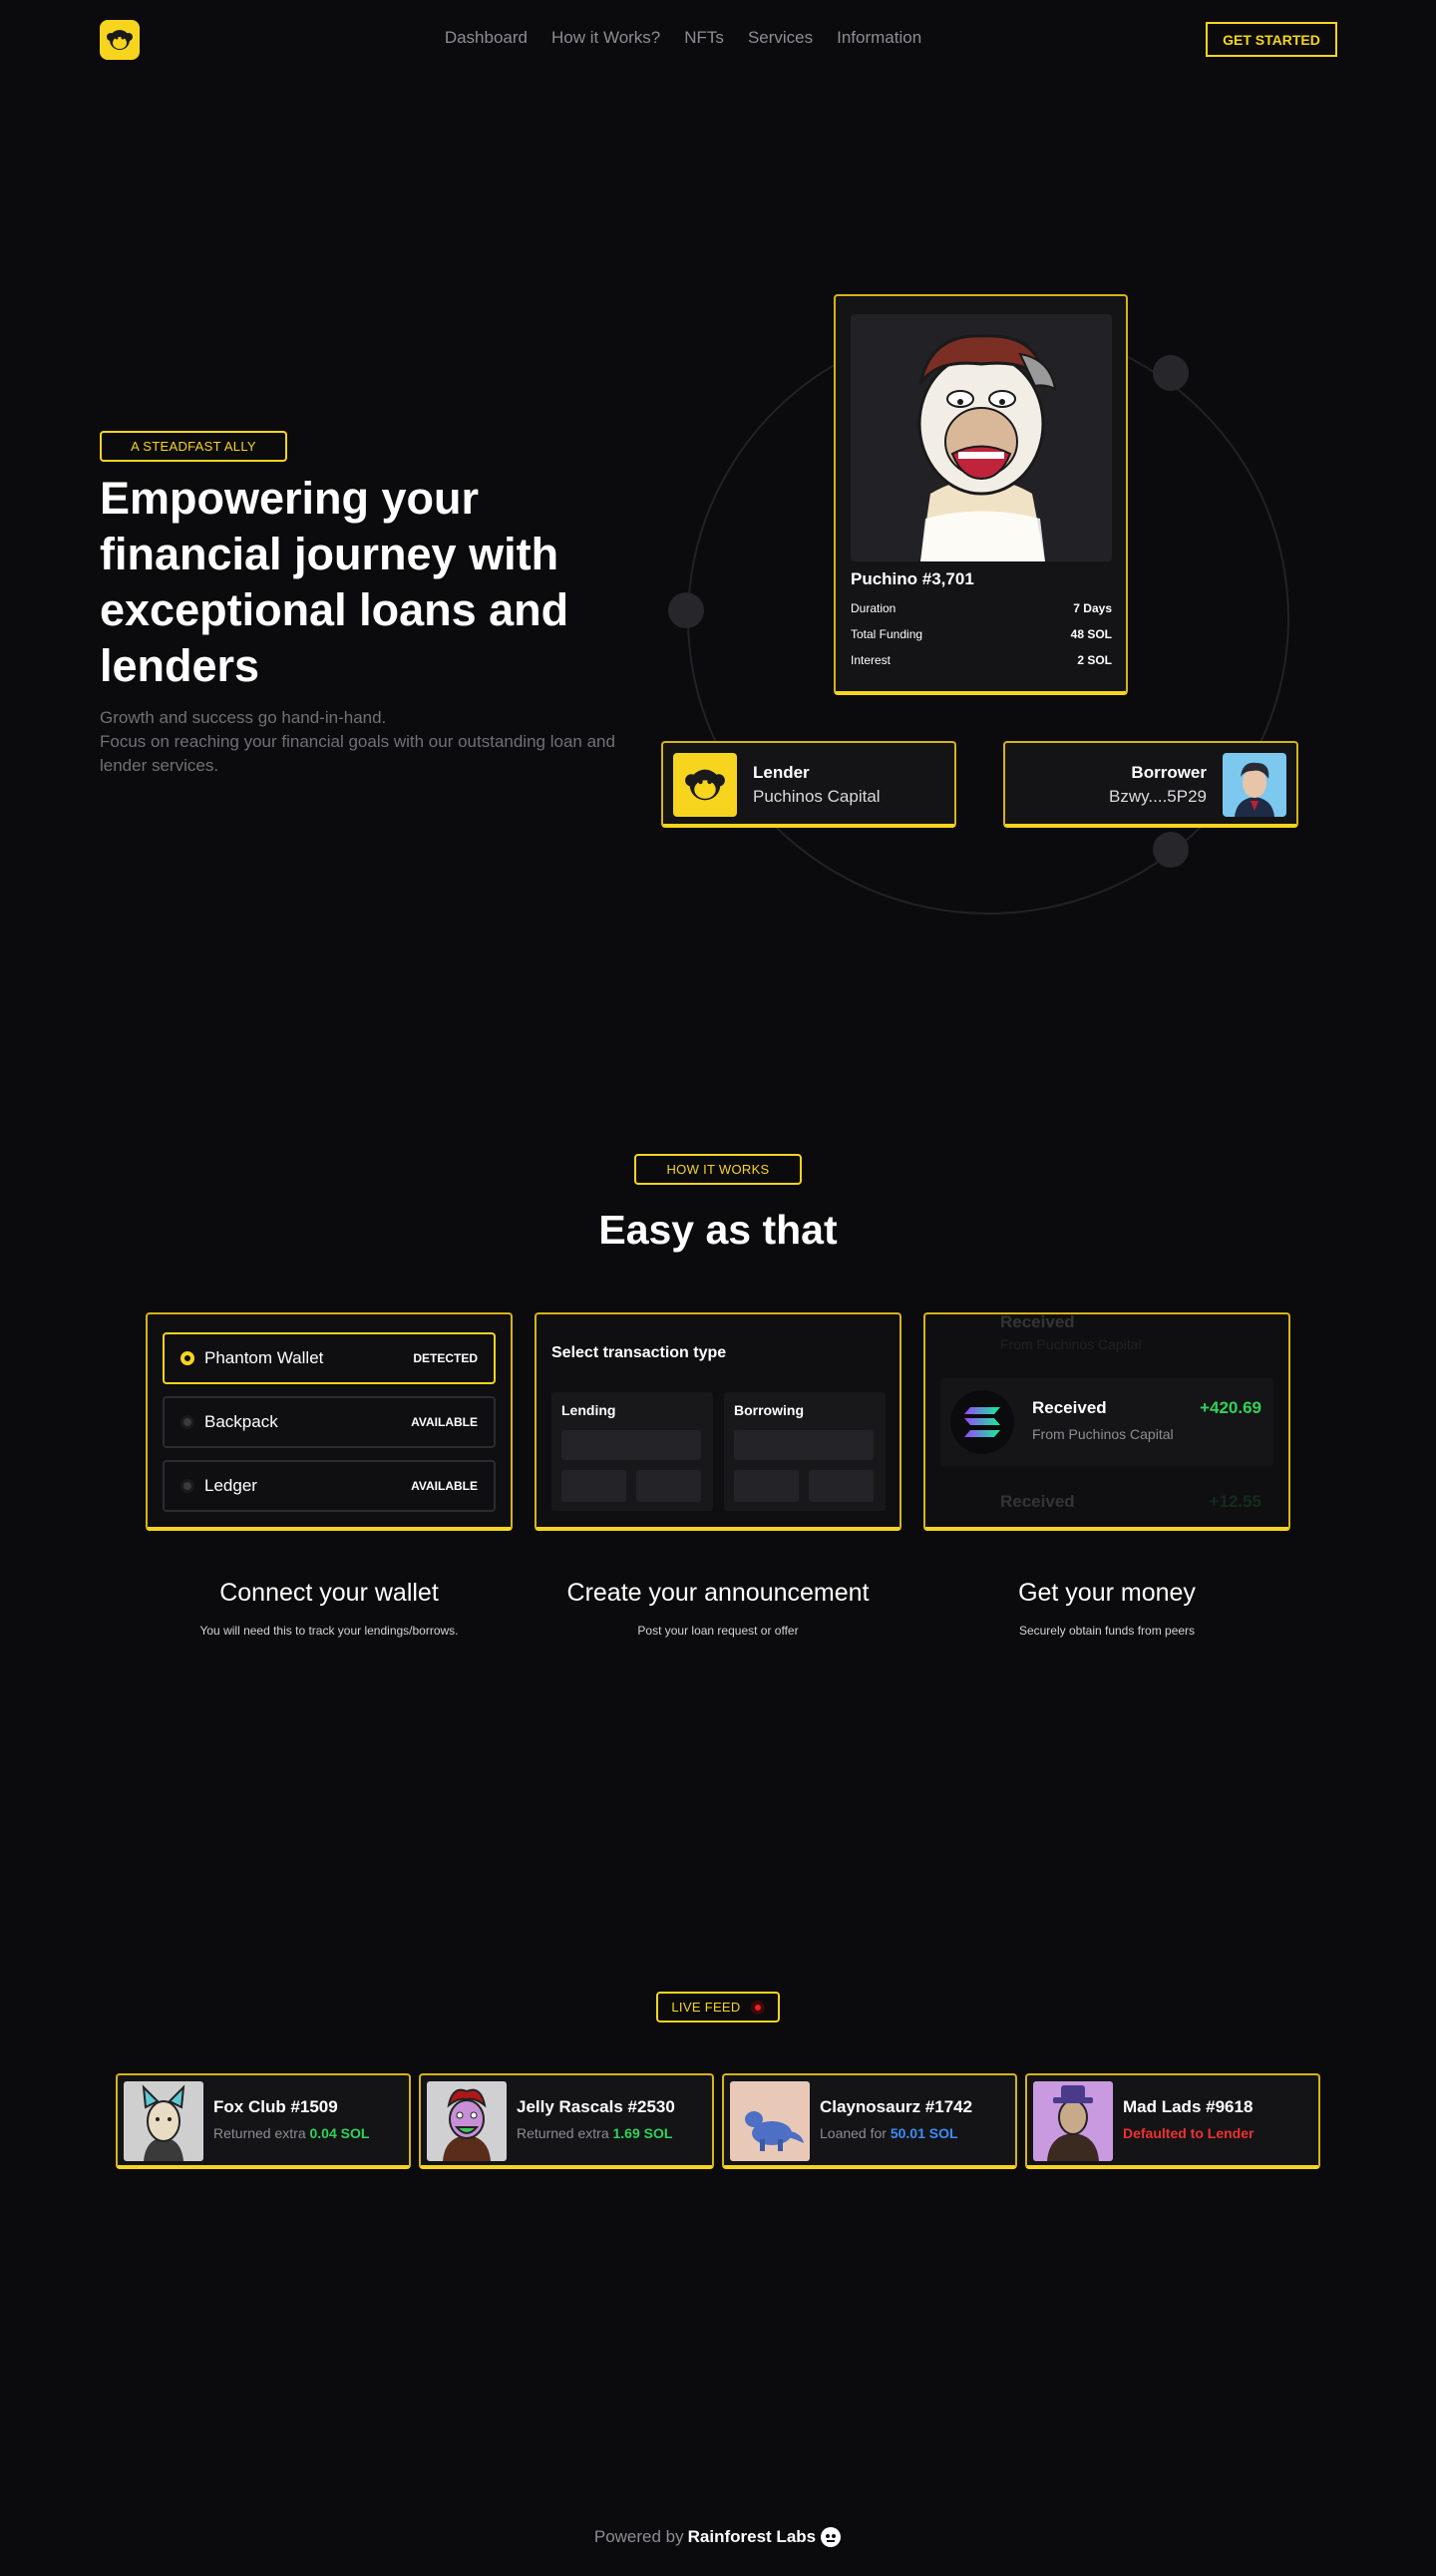 The image size is (1436, 2576). Describe the element at coordinates (445, 1358) in the screenshot. I see `wallet-status: DETECTED` at that location.